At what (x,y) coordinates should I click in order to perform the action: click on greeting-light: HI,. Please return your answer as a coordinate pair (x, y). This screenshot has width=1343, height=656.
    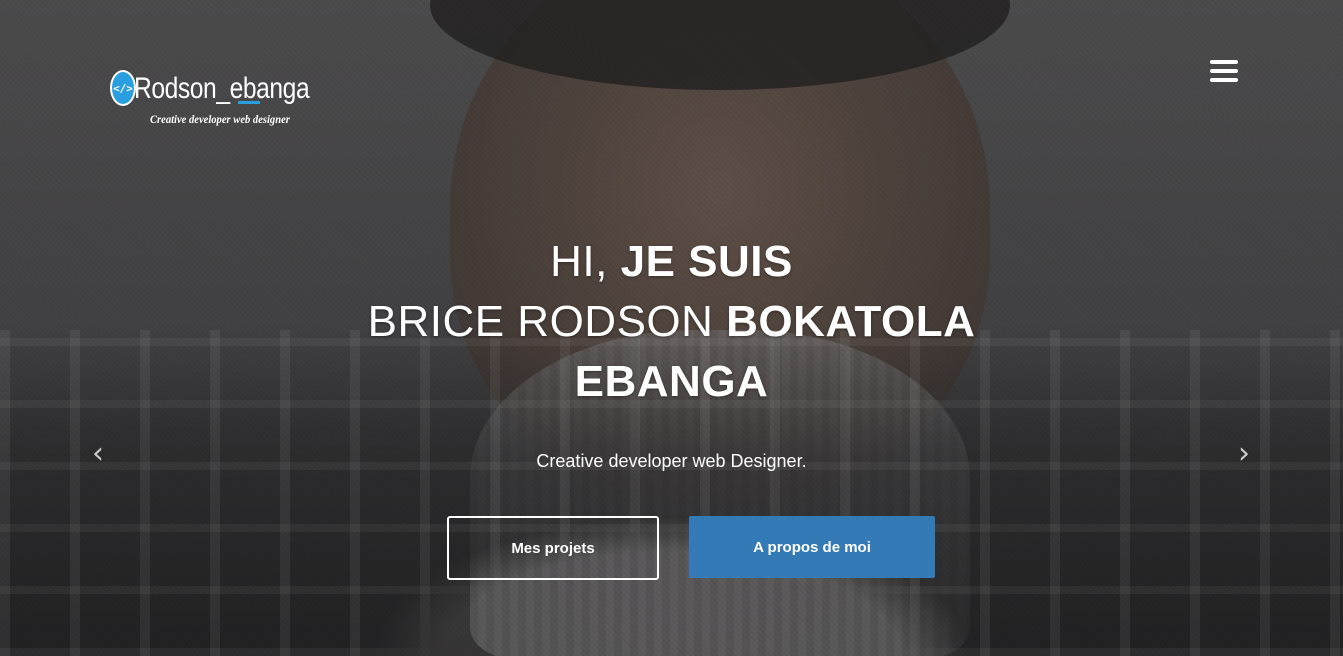
    Looking at the image, I should click on (585, 261).